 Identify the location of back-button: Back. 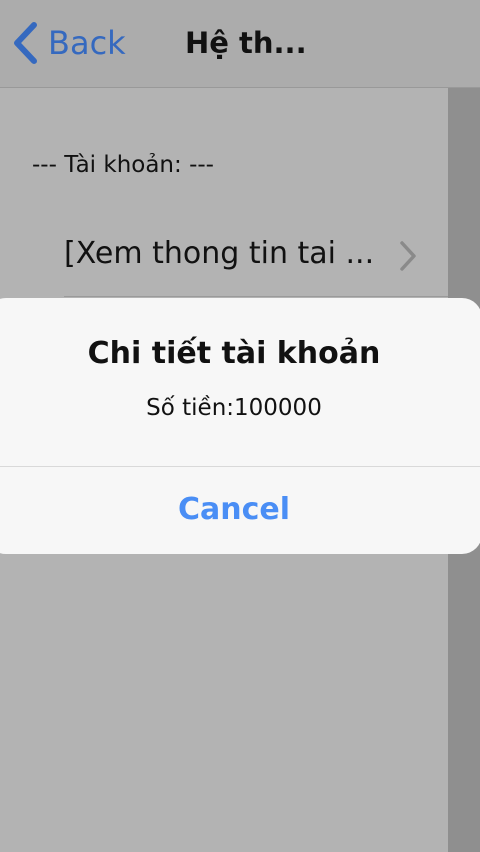
(69, 43).